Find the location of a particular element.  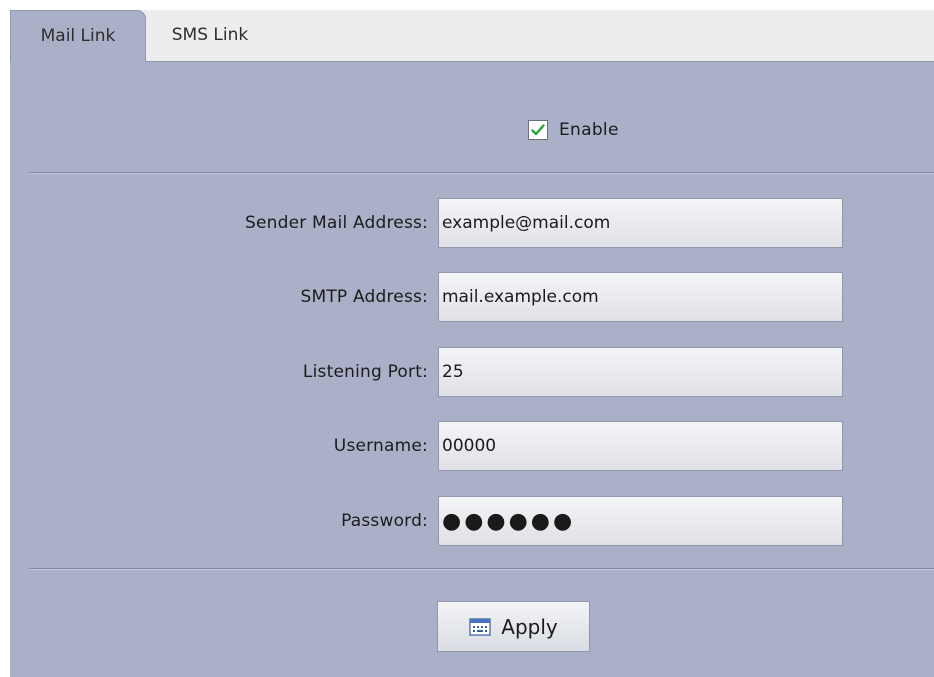

checkmark-icon is located at coordinates (538, 130).